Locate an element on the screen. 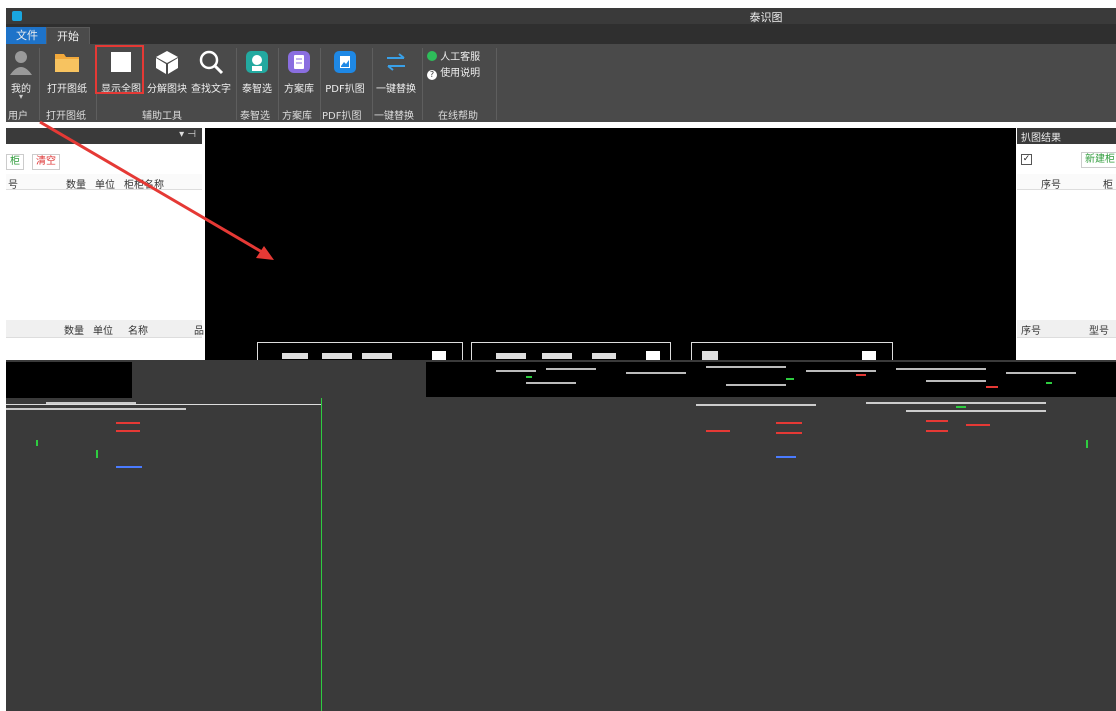  help-icon: ? is located at coordinates (432, 75).